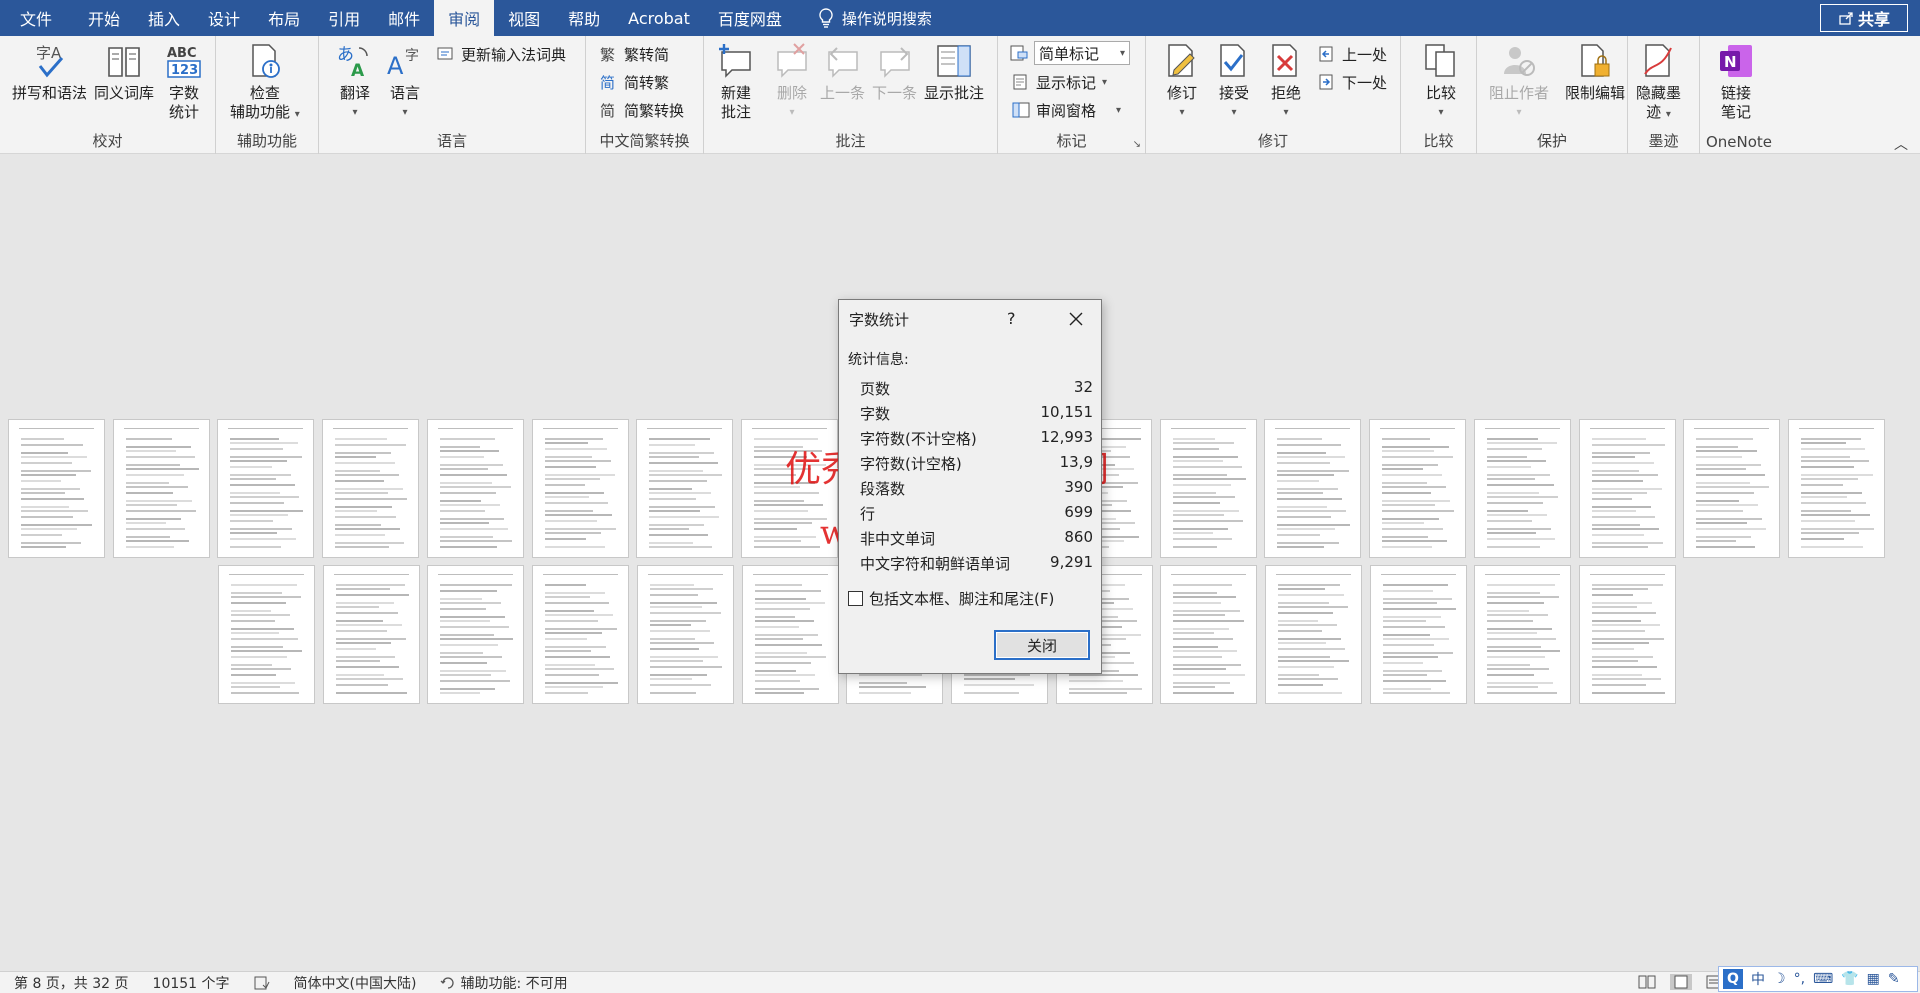 This screenshot has width=1920, height=993. What do you see at coordinates (353, 983) in the screenshot?
I see `language-status: 简体中文(中国大陆)` at bounding box center [353, 983].